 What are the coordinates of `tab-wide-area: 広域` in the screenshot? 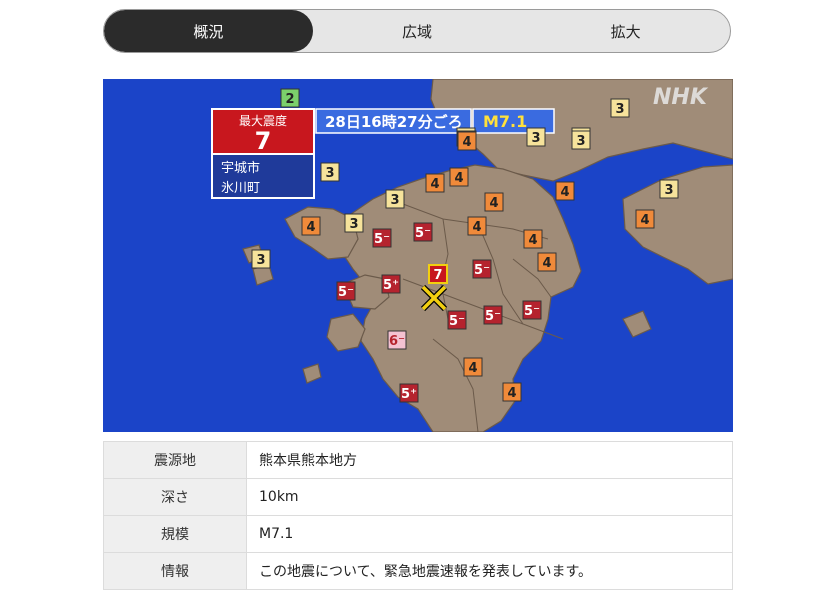 It's located at (417, 31).